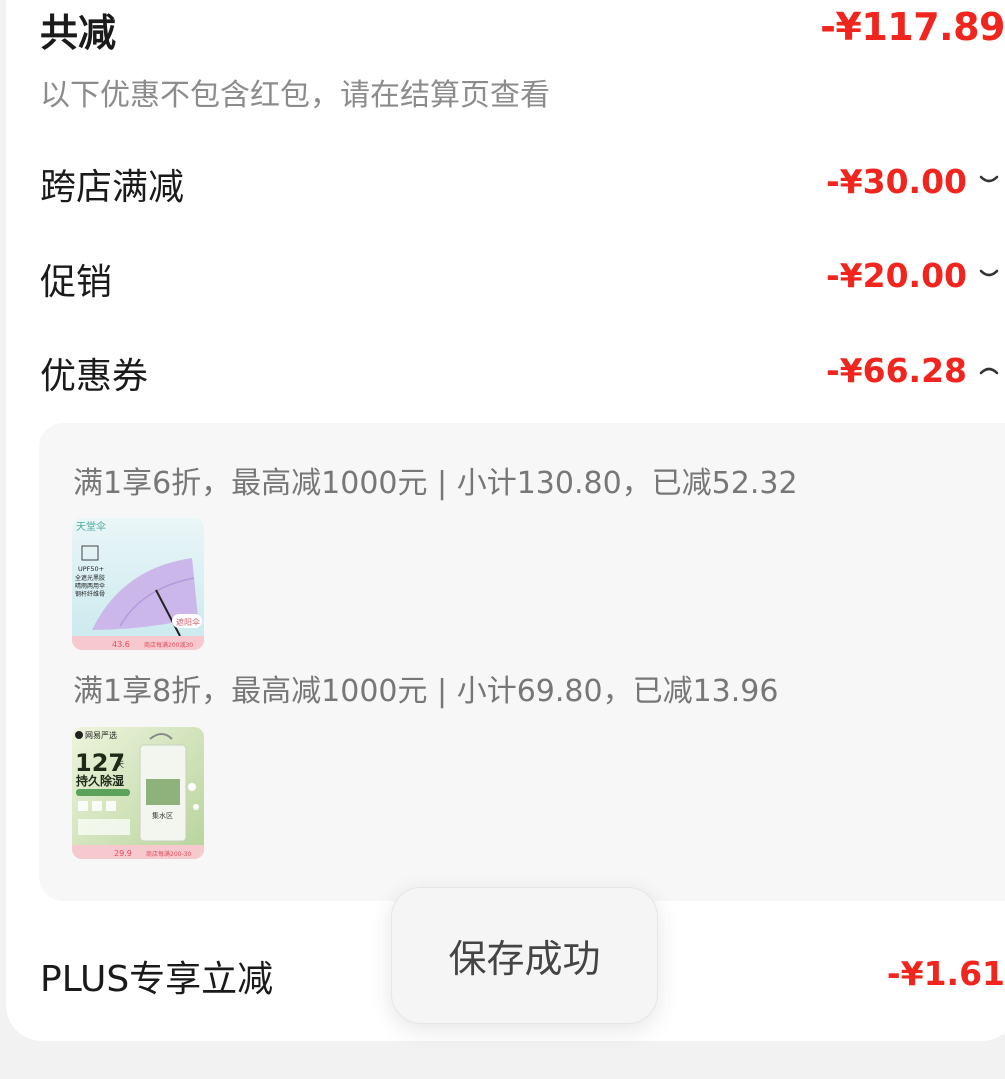 The width and height of the screenshot is (1005, 1079). Describe the element at coordinates (188, 622) in the screenshot. I see `umbrella-badge-text: 遮阳伞` at that location.